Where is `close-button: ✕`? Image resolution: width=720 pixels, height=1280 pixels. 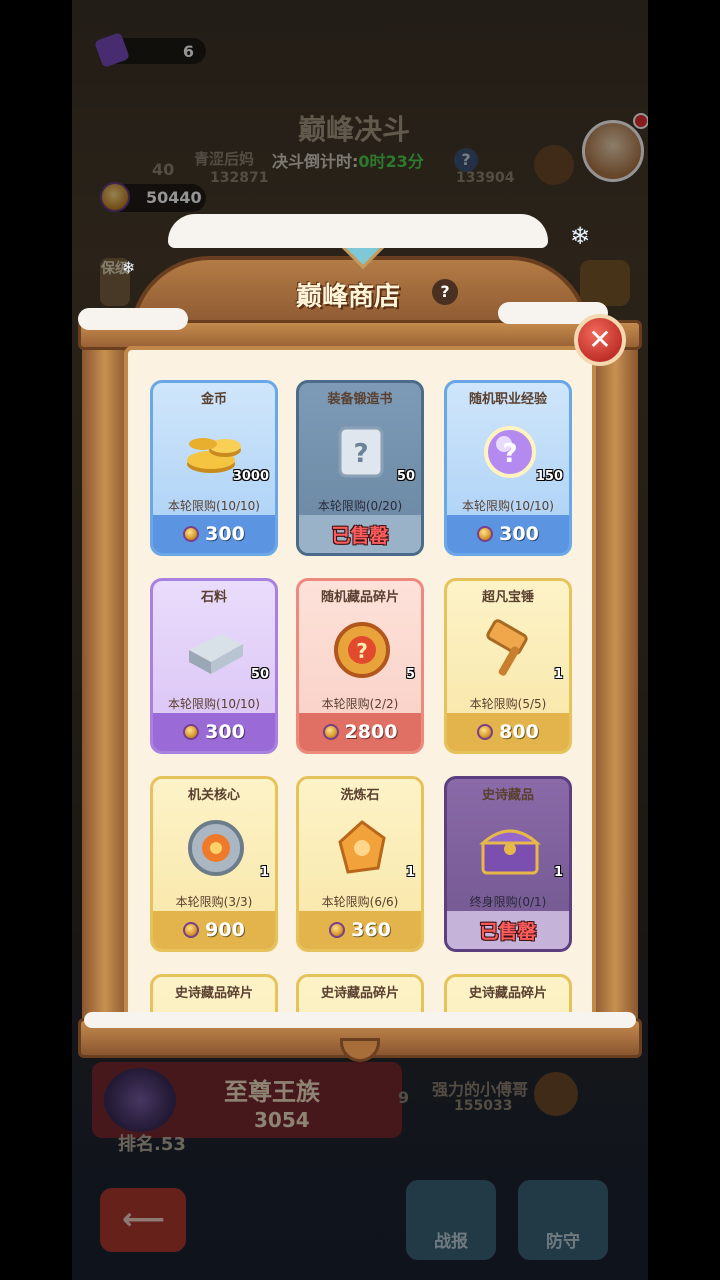
close-button: ✕ is located at coordinates (600, 340).